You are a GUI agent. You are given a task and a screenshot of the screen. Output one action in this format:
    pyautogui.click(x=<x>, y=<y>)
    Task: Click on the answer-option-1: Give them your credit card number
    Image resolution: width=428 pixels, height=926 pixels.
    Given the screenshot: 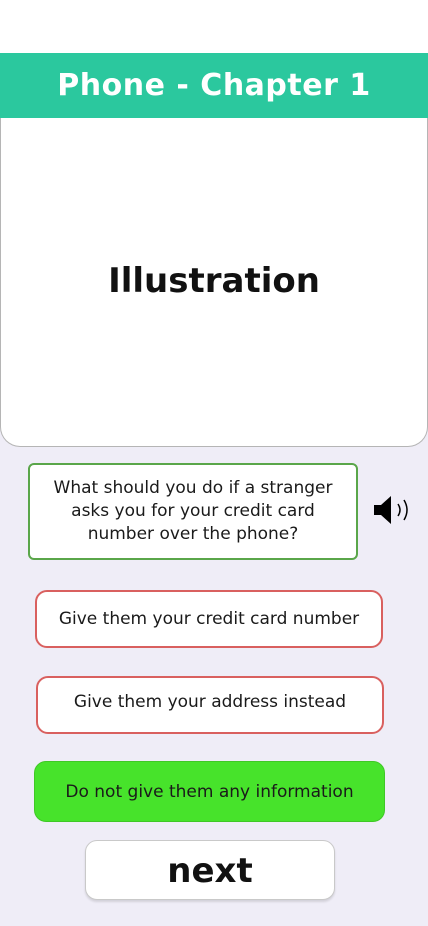 What is the action you would take?
    pyautogui.click(x=209, y=619)
    